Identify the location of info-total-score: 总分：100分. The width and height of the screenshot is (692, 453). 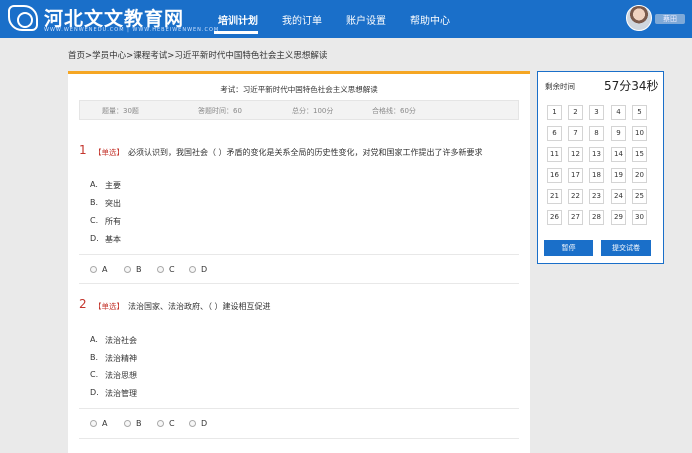
(313, 111).